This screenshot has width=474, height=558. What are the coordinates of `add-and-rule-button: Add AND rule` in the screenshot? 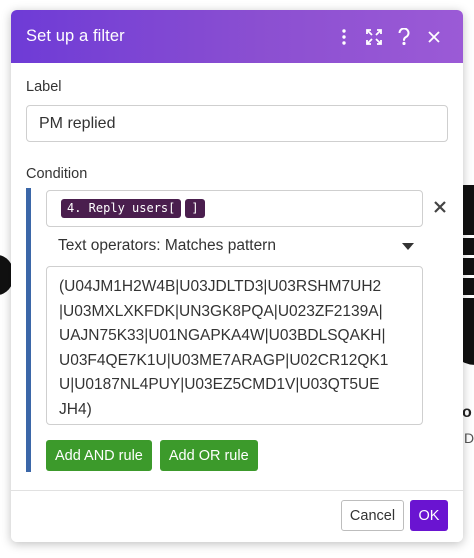 It's located at (99, 455).